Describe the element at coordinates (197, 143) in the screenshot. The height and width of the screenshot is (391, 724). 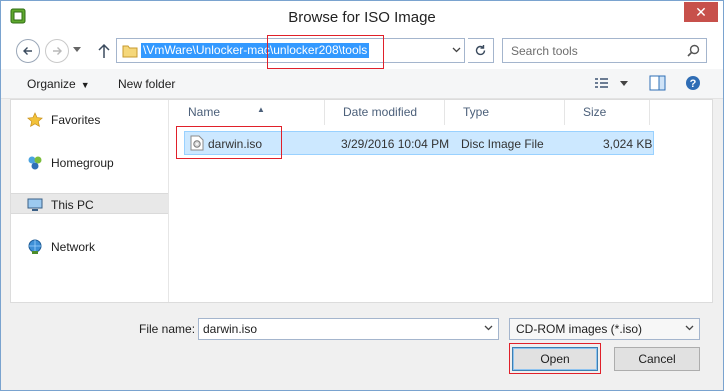
I see `disc-image-file-icon` at that location.